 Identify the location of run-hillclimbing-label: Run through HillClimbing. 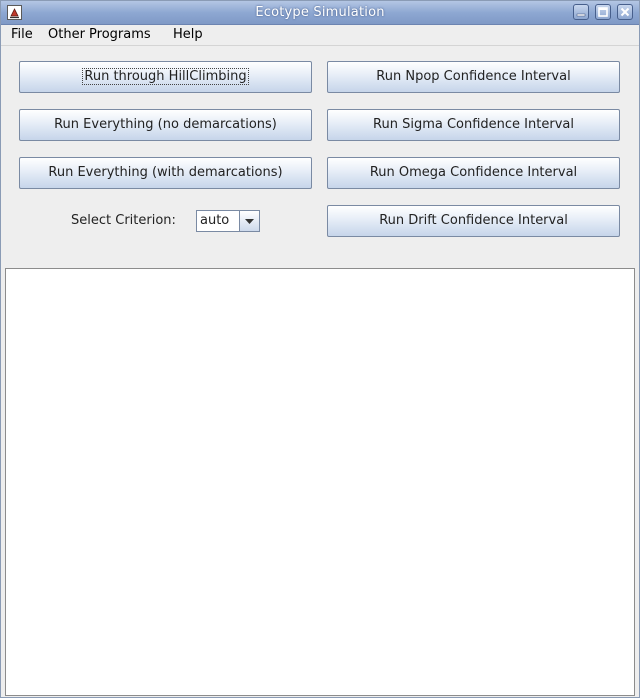
(165, 76).